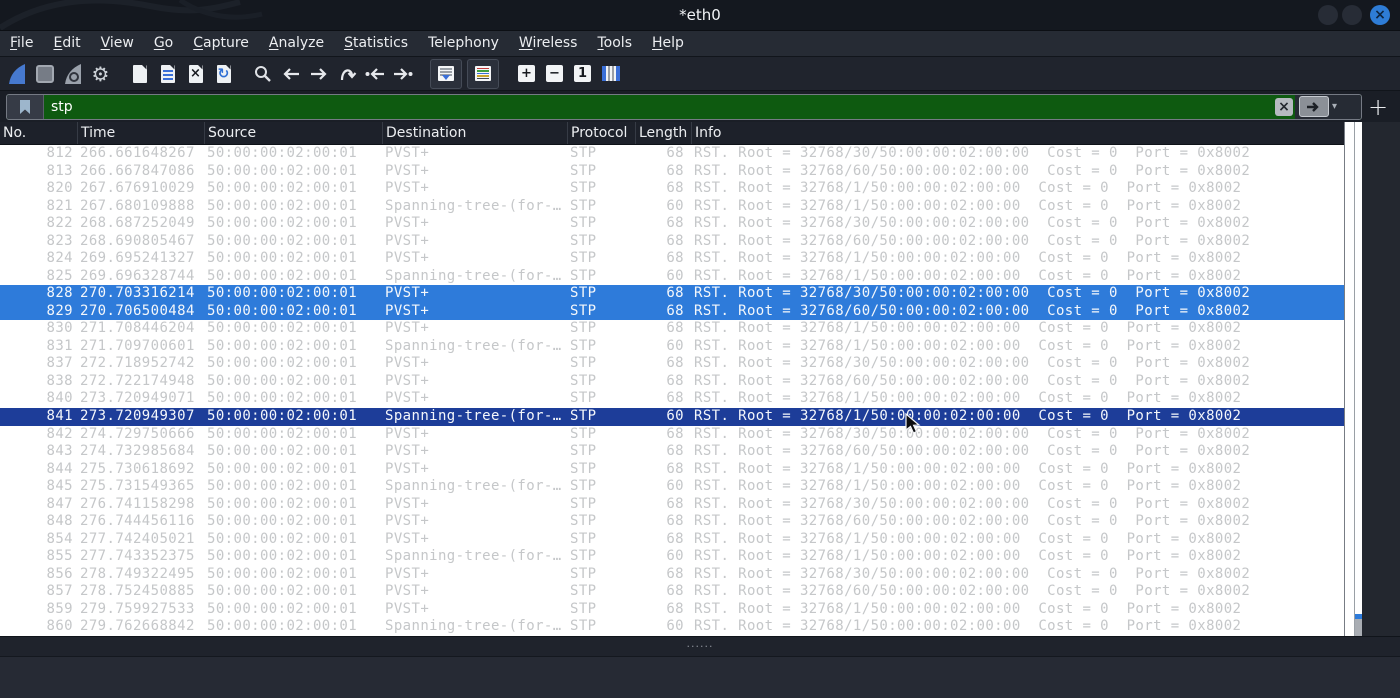 The image size is (1400, 698). I want to click on menu-help: Help, so click(668, 44).